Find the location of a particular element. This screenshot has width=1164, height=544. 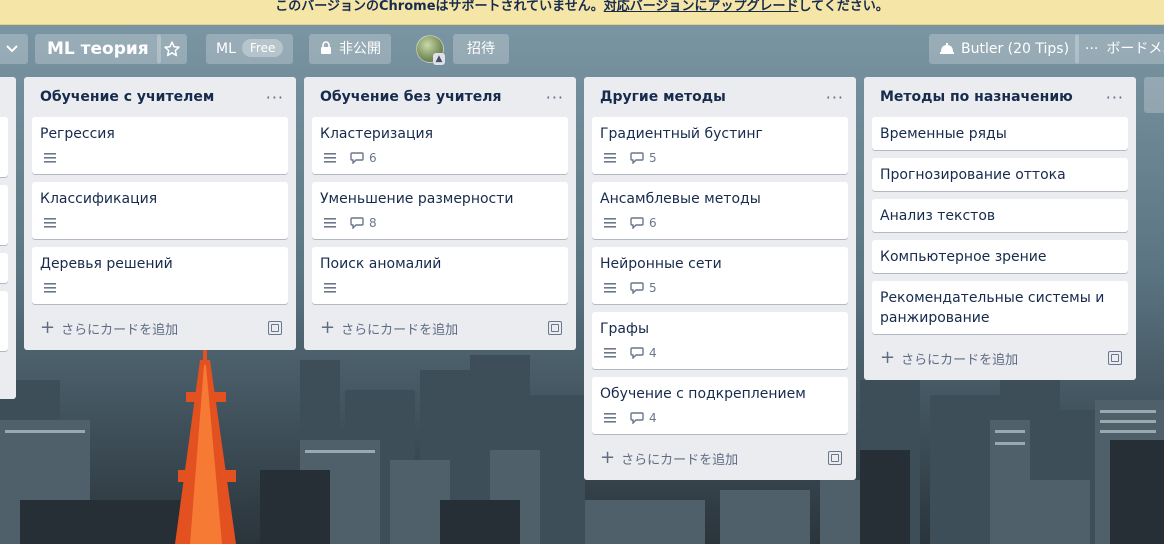

board-menu-button: ··· ボードメニ is located at coordinates (1119, 49).